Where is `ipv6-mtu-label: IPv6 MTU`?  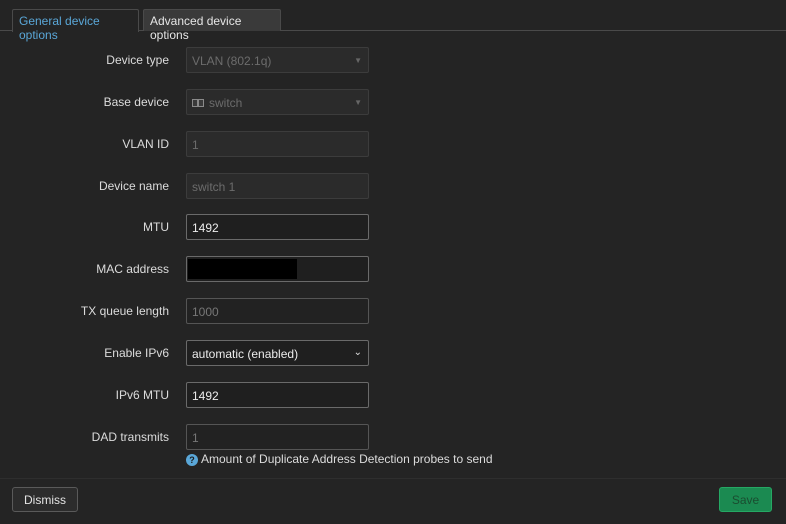 ipv6-mtu-label: IPv6 MTU is located at coordinates (142, 395).